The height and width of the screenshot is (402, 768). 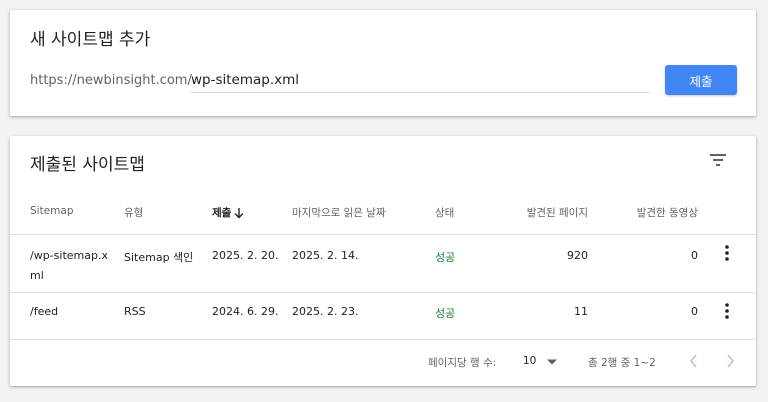 I want to click on column-header-sitemap: Sitemap, so click(x=52, y=211).